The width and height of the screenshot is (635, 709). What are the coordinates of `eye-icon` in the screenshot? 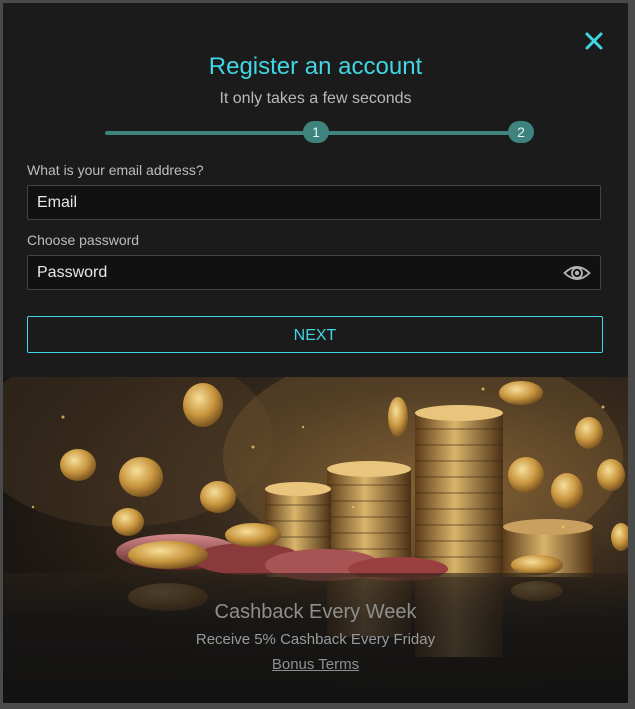 It's located at (577, 273).